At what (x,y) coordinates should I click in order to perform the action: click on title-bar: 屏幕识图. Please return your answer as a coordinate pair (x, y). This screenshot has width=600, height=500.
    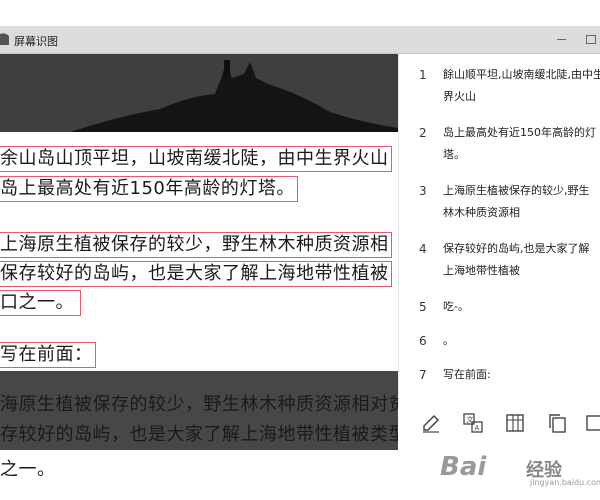
    Looking at the image, I should click on (300, 40).